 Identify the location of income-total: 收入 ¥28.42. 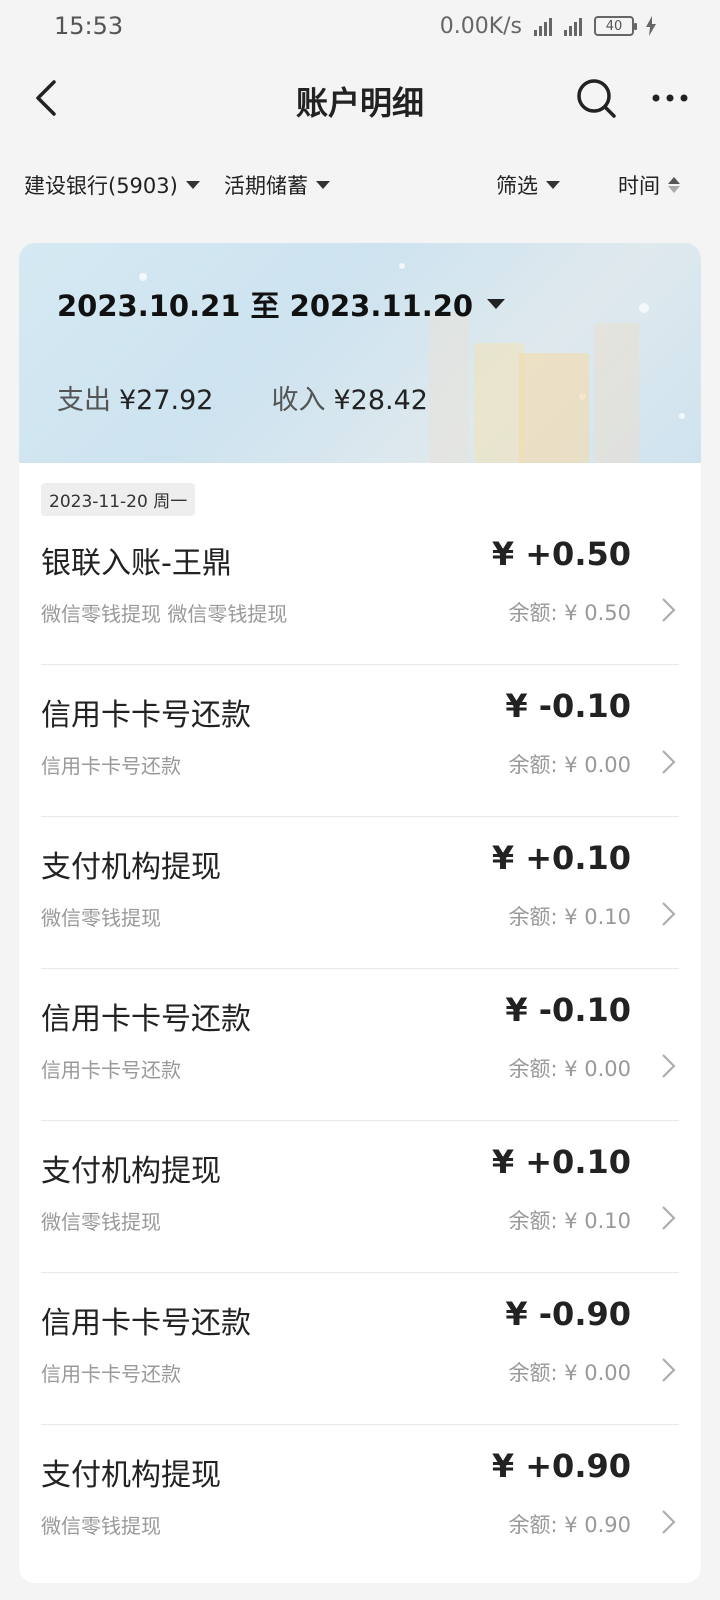
(349, 397).